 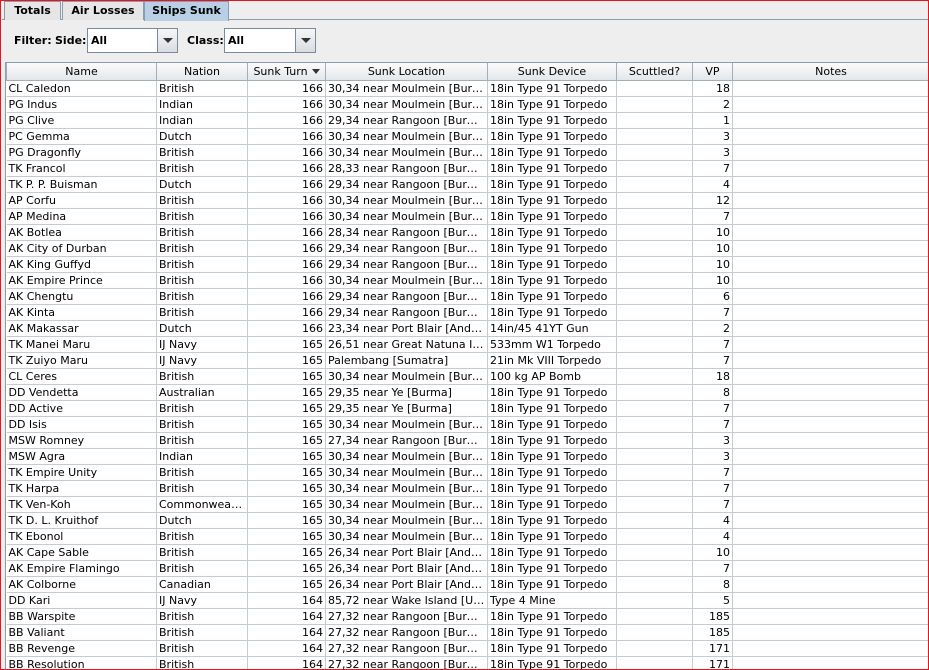 I want to click on sunk-location-cell: 28,33 near Rangoon [Burma], so click(x=406, y=168).